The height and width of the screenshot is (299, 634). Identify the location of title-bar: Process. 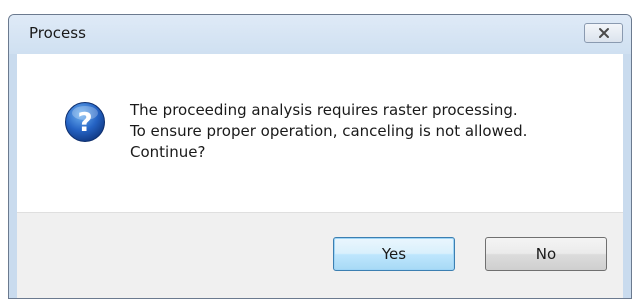
(320, 34).